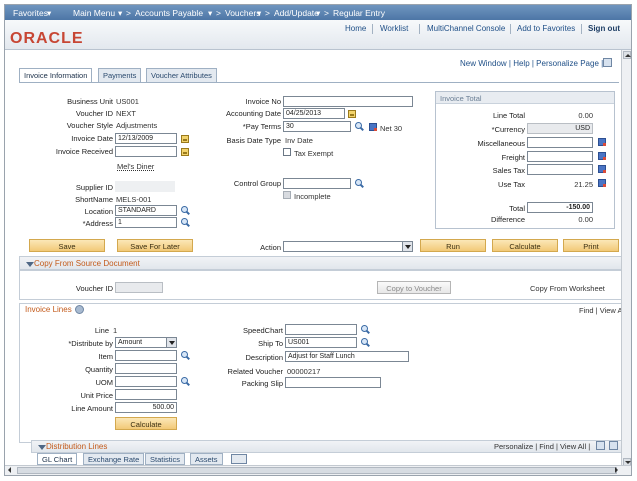 The height and width of the screenshot is (481, 637). I want to click on invoice-received-label: Invoice Received, so click(84, 151).